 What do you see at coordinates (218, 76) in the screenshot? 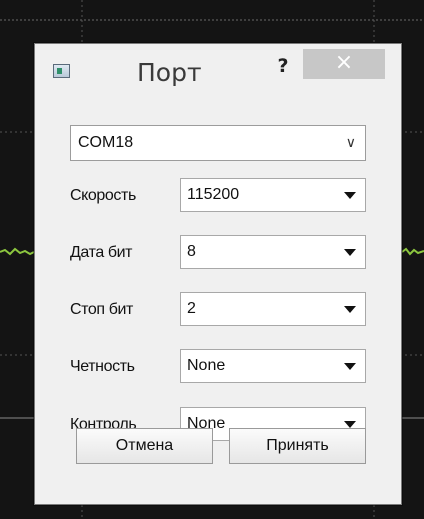
I see `title-bar: Порт ? ×` at bounding box center [218, 76].